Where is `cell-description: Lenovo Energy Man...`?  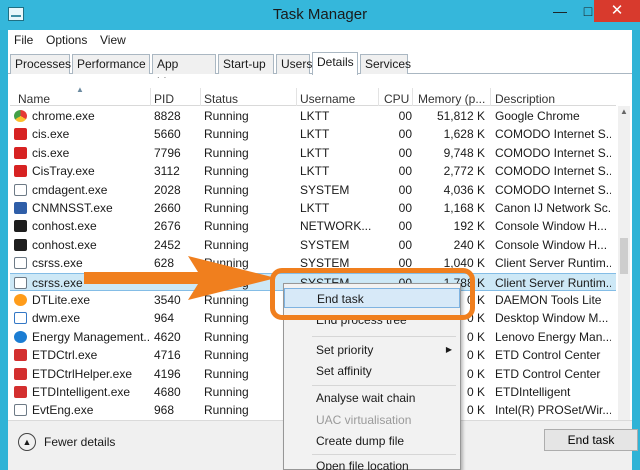 cell-description: Lenovo Energy Man... is located at coordinates (553, 336).